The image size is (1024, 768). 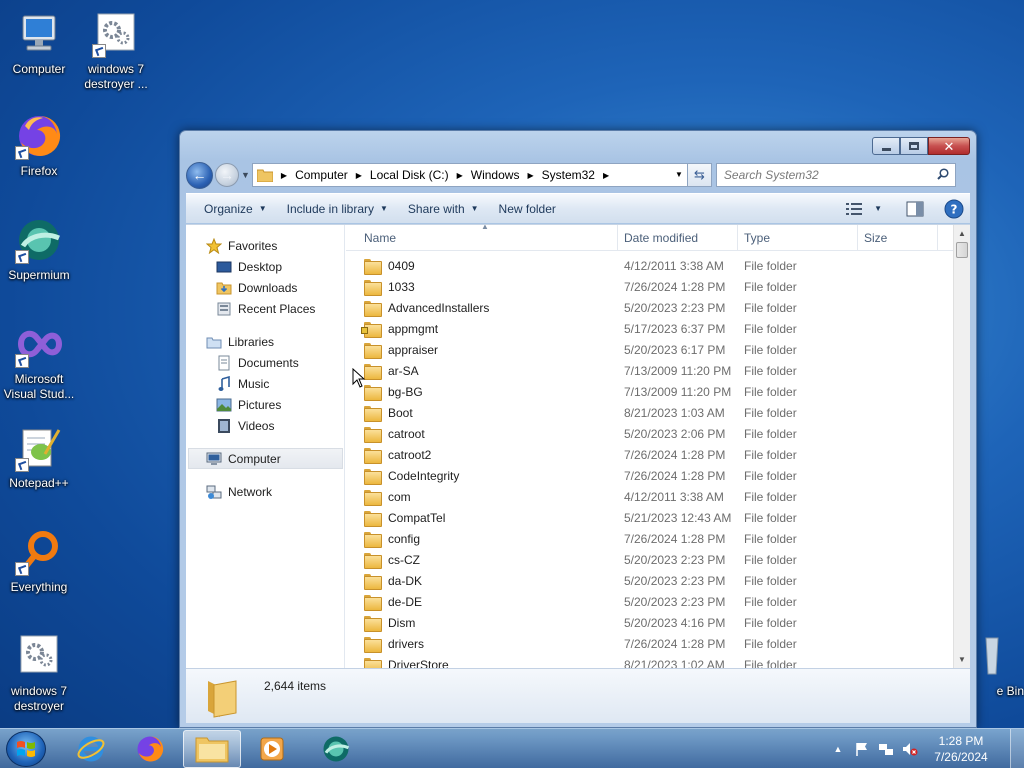 I want to click on breadcrumb-local-disk: Local Disk (C:), so click(x=409, y=175).